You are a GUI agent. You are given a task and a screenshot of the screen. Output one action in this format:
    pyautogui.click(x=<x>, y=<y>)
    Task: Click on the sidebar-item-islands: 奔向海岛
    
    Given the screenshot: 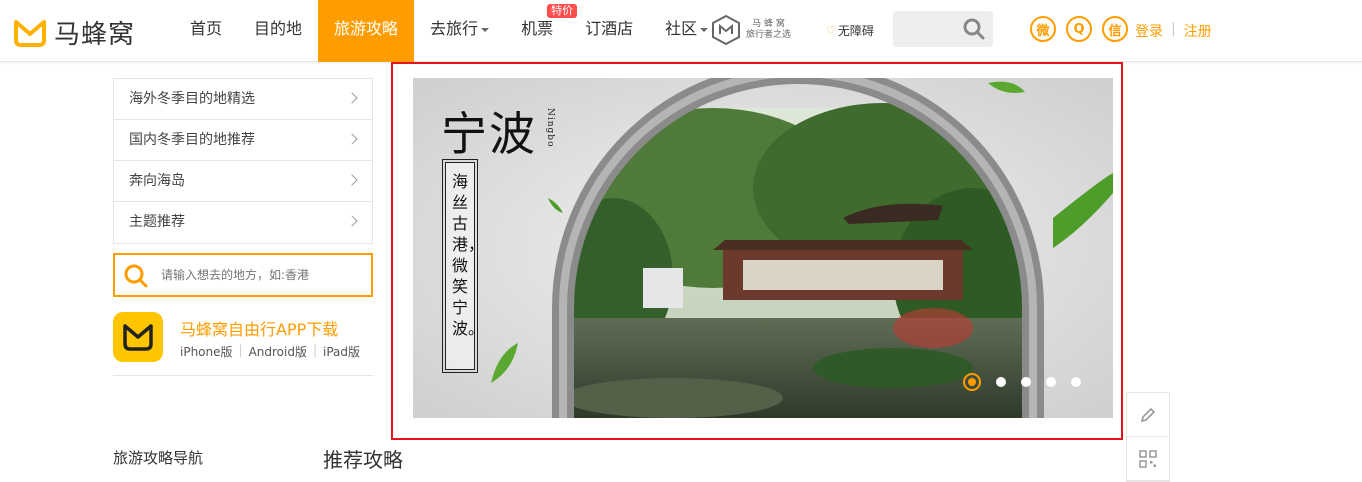 What is the action you would take?
    pyautogui.click(x=243, y=181)
    